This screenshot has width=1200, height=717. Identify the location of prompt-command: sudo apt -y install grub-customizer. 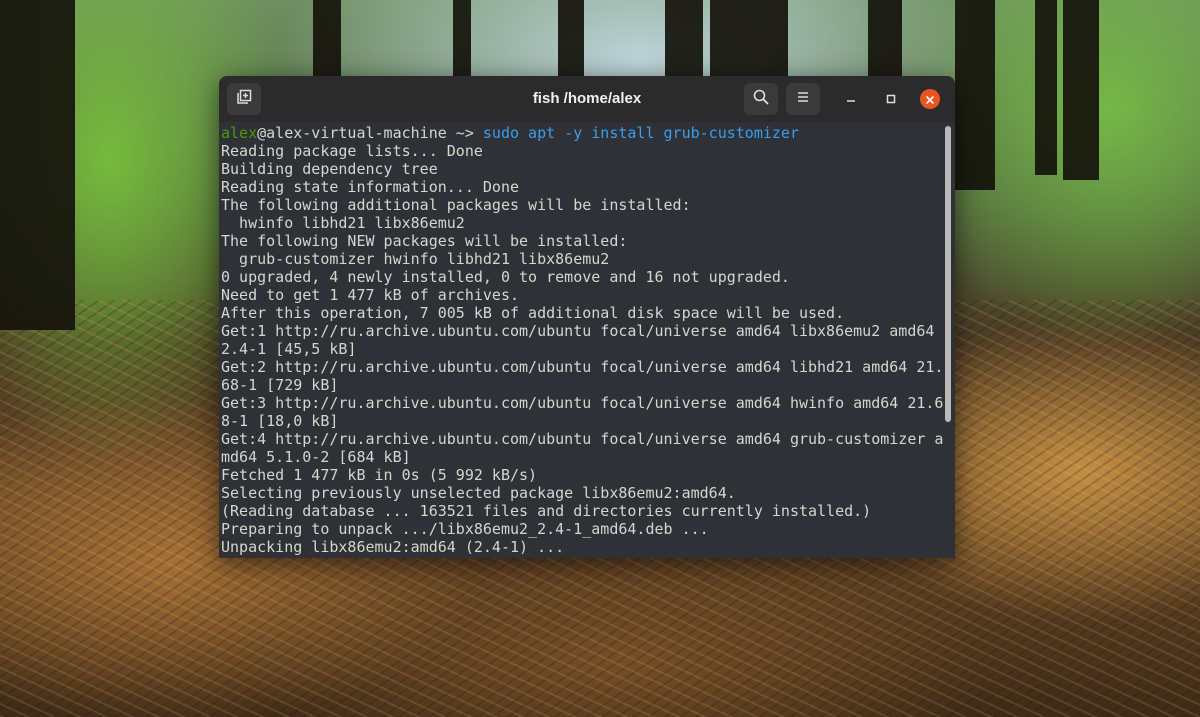
(640, 133).